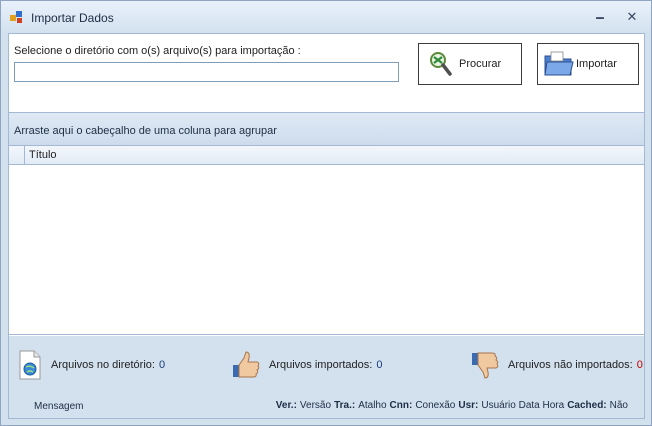 This screenshot has height=426, width=652. Describe the element at coordinates (468, 405) in the screenshot. I see `status-usr-key: Usr:` at that location.